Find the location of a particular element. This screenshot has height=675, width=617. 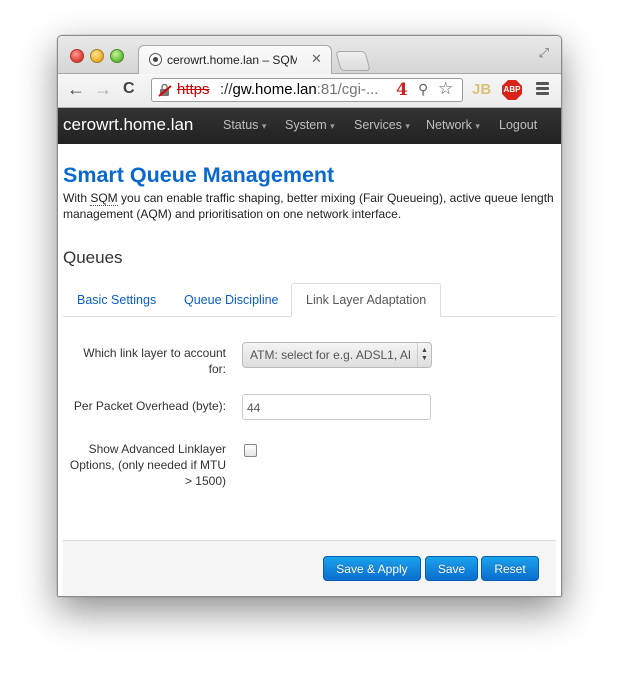

back-icon: ← is located at coordinates (76, 89).